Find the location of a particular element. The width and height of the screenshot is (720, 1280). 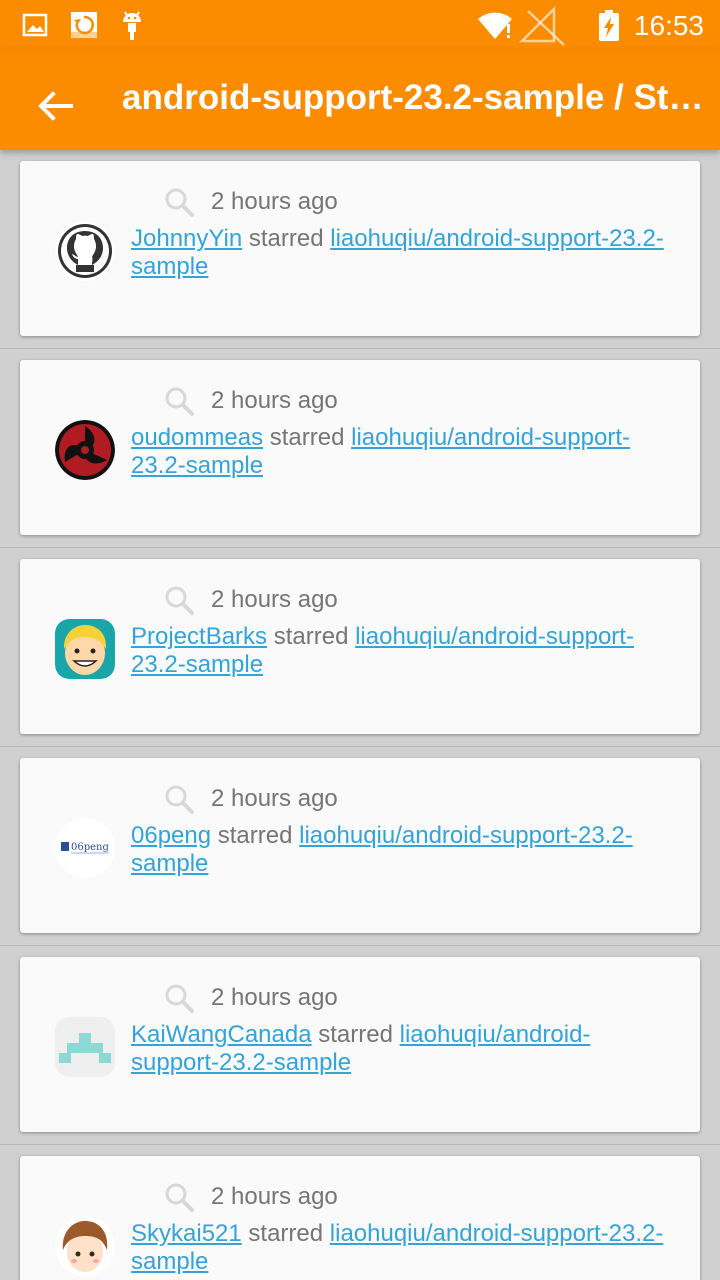

back-button is located at coordinates (56, 106).